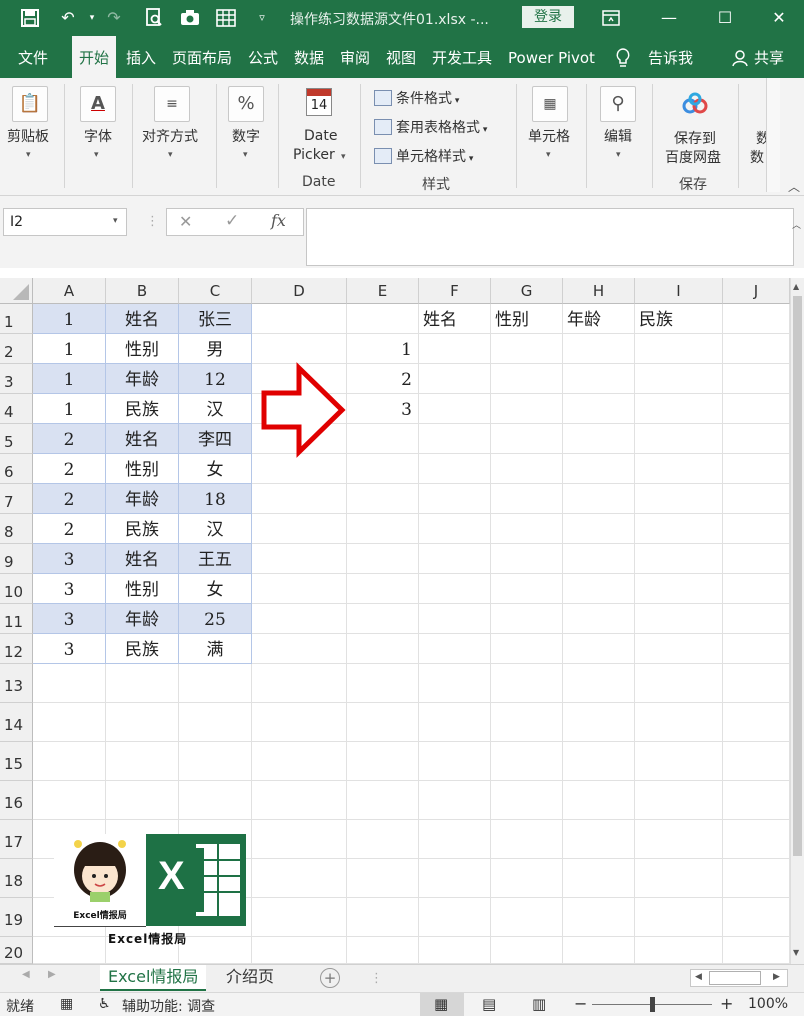 The height and width of the screenshot is (1016, 804). I want to click on undo-icon: ↶, so click(68, 18).